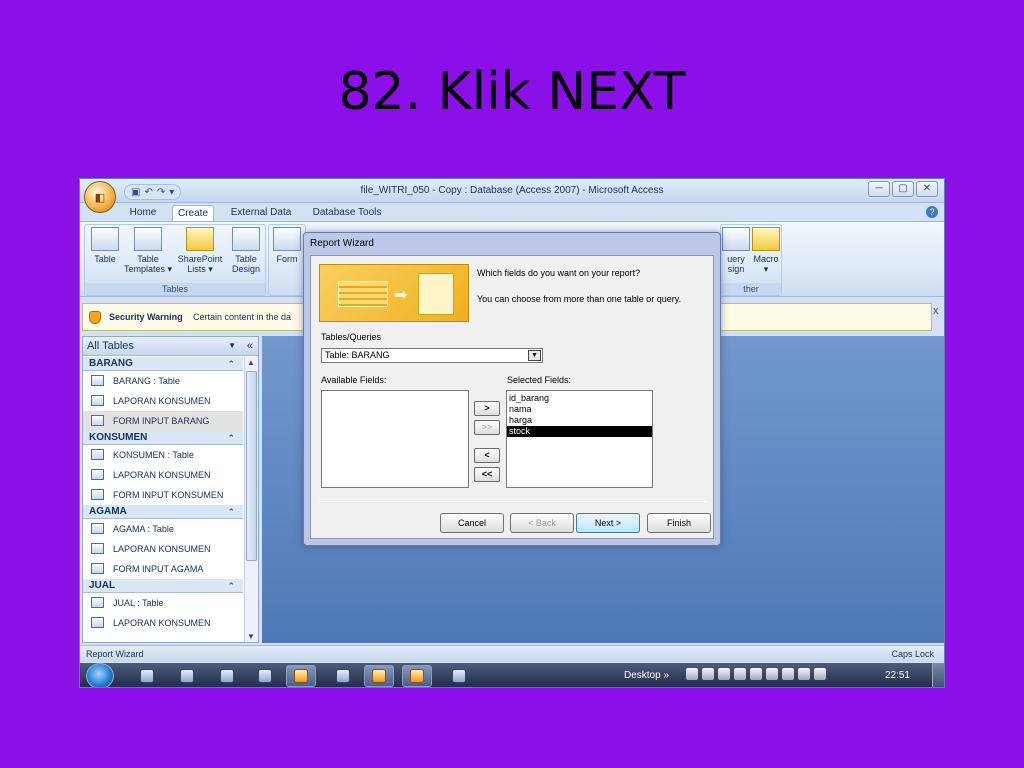 Image resolution: width=1024 pixels, height=768 pixels. I want to click on table-templates-button: Table Templates ▾, so click(148, 250).